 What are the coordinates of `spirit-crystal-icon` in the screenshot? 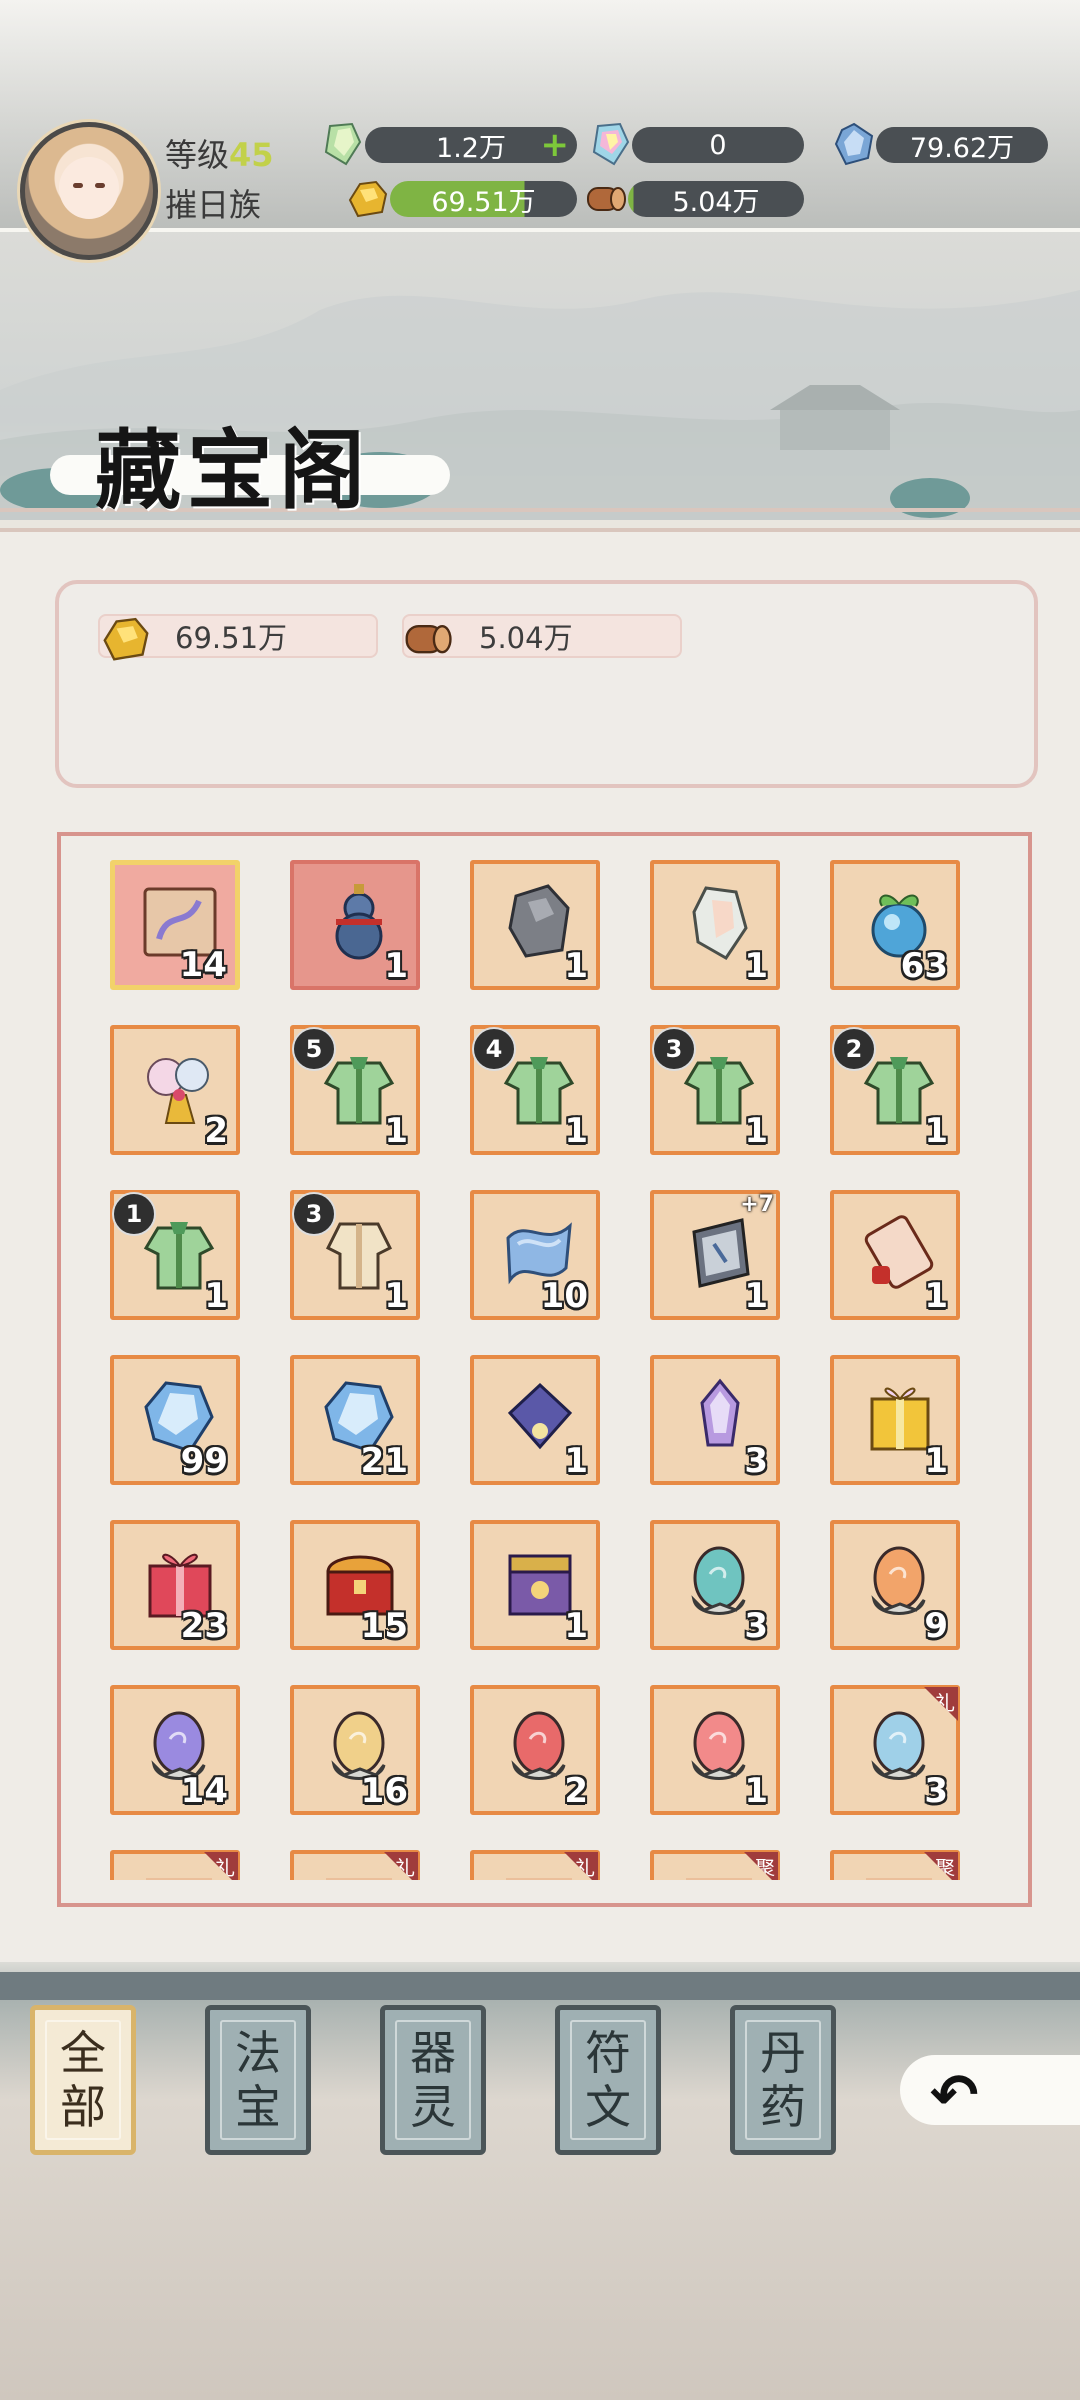 It's located at (343, 144).